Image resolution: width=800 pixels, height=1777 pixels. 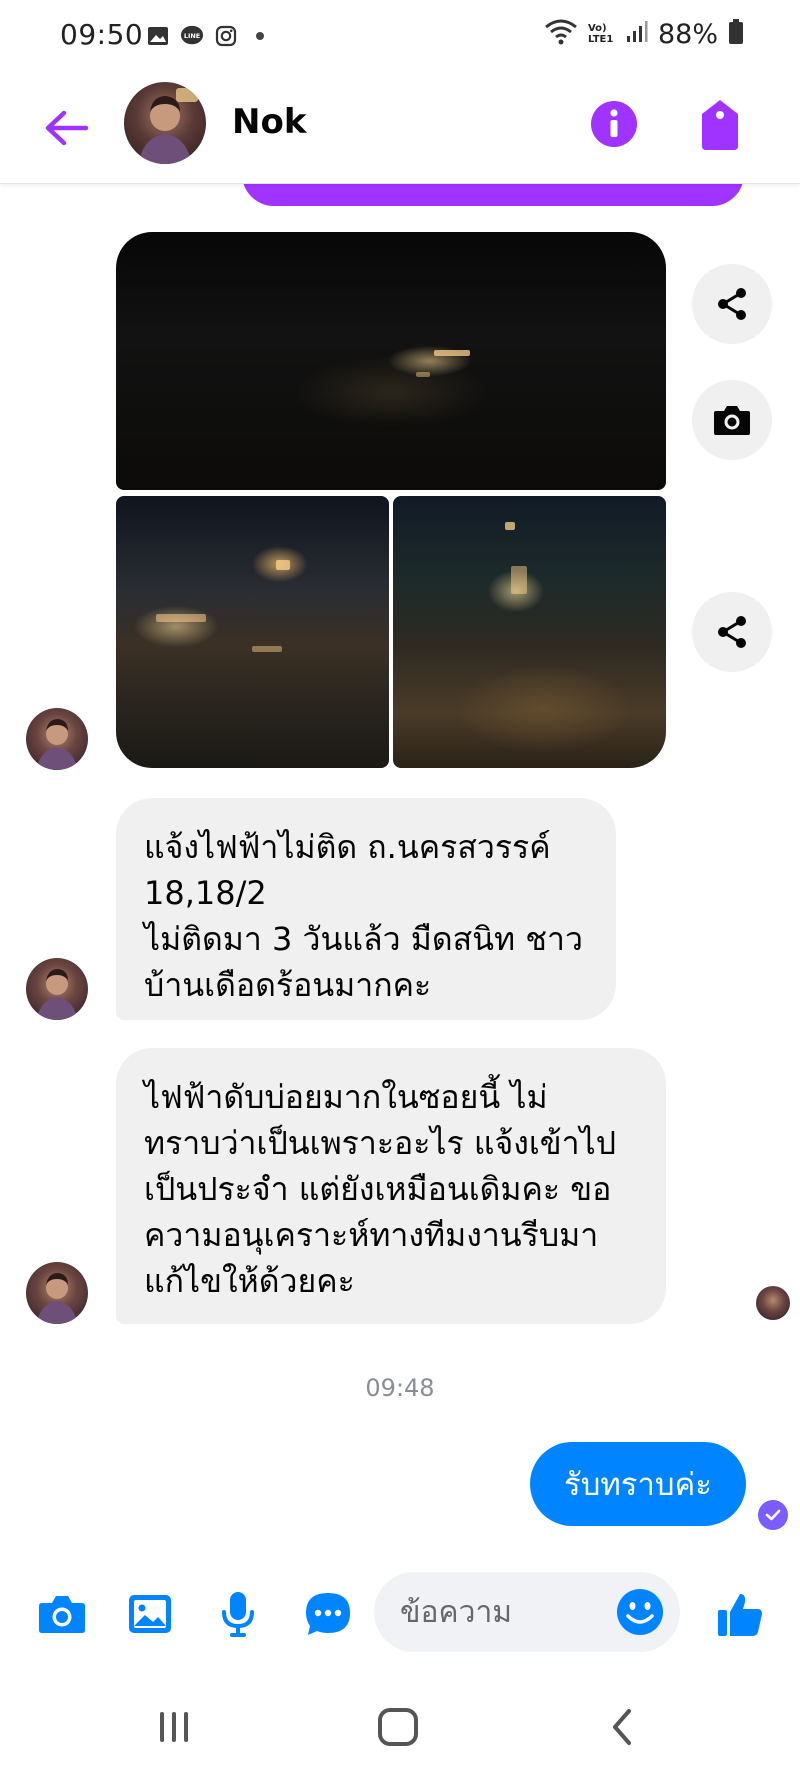 I want to click on line-app-icon: LINE, so click(x=192, y=36).